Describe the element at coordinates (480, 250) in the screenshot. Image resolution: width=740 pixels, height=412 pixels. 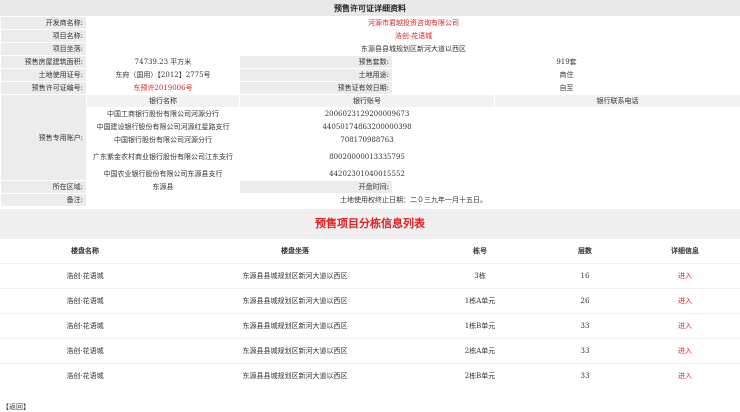
I see `col-header-number: 栋号` at that location.